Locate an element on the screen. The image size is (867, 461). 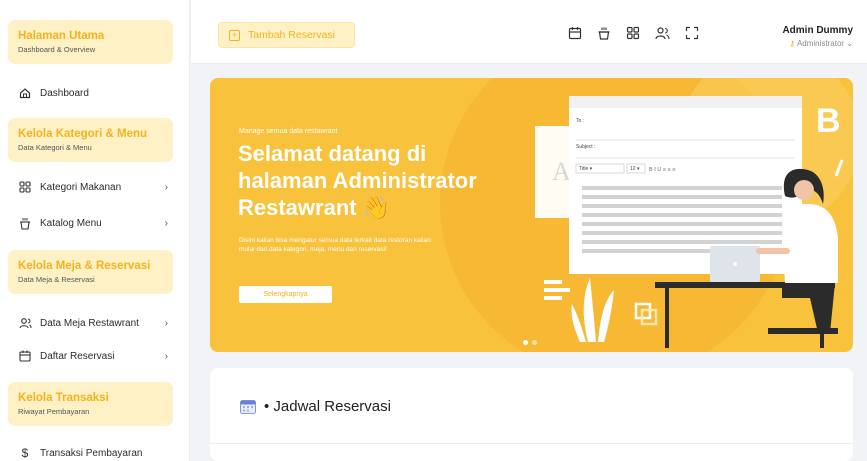
sidebar-item-label: Kategori Makanan is located at coordinates (81, 187).